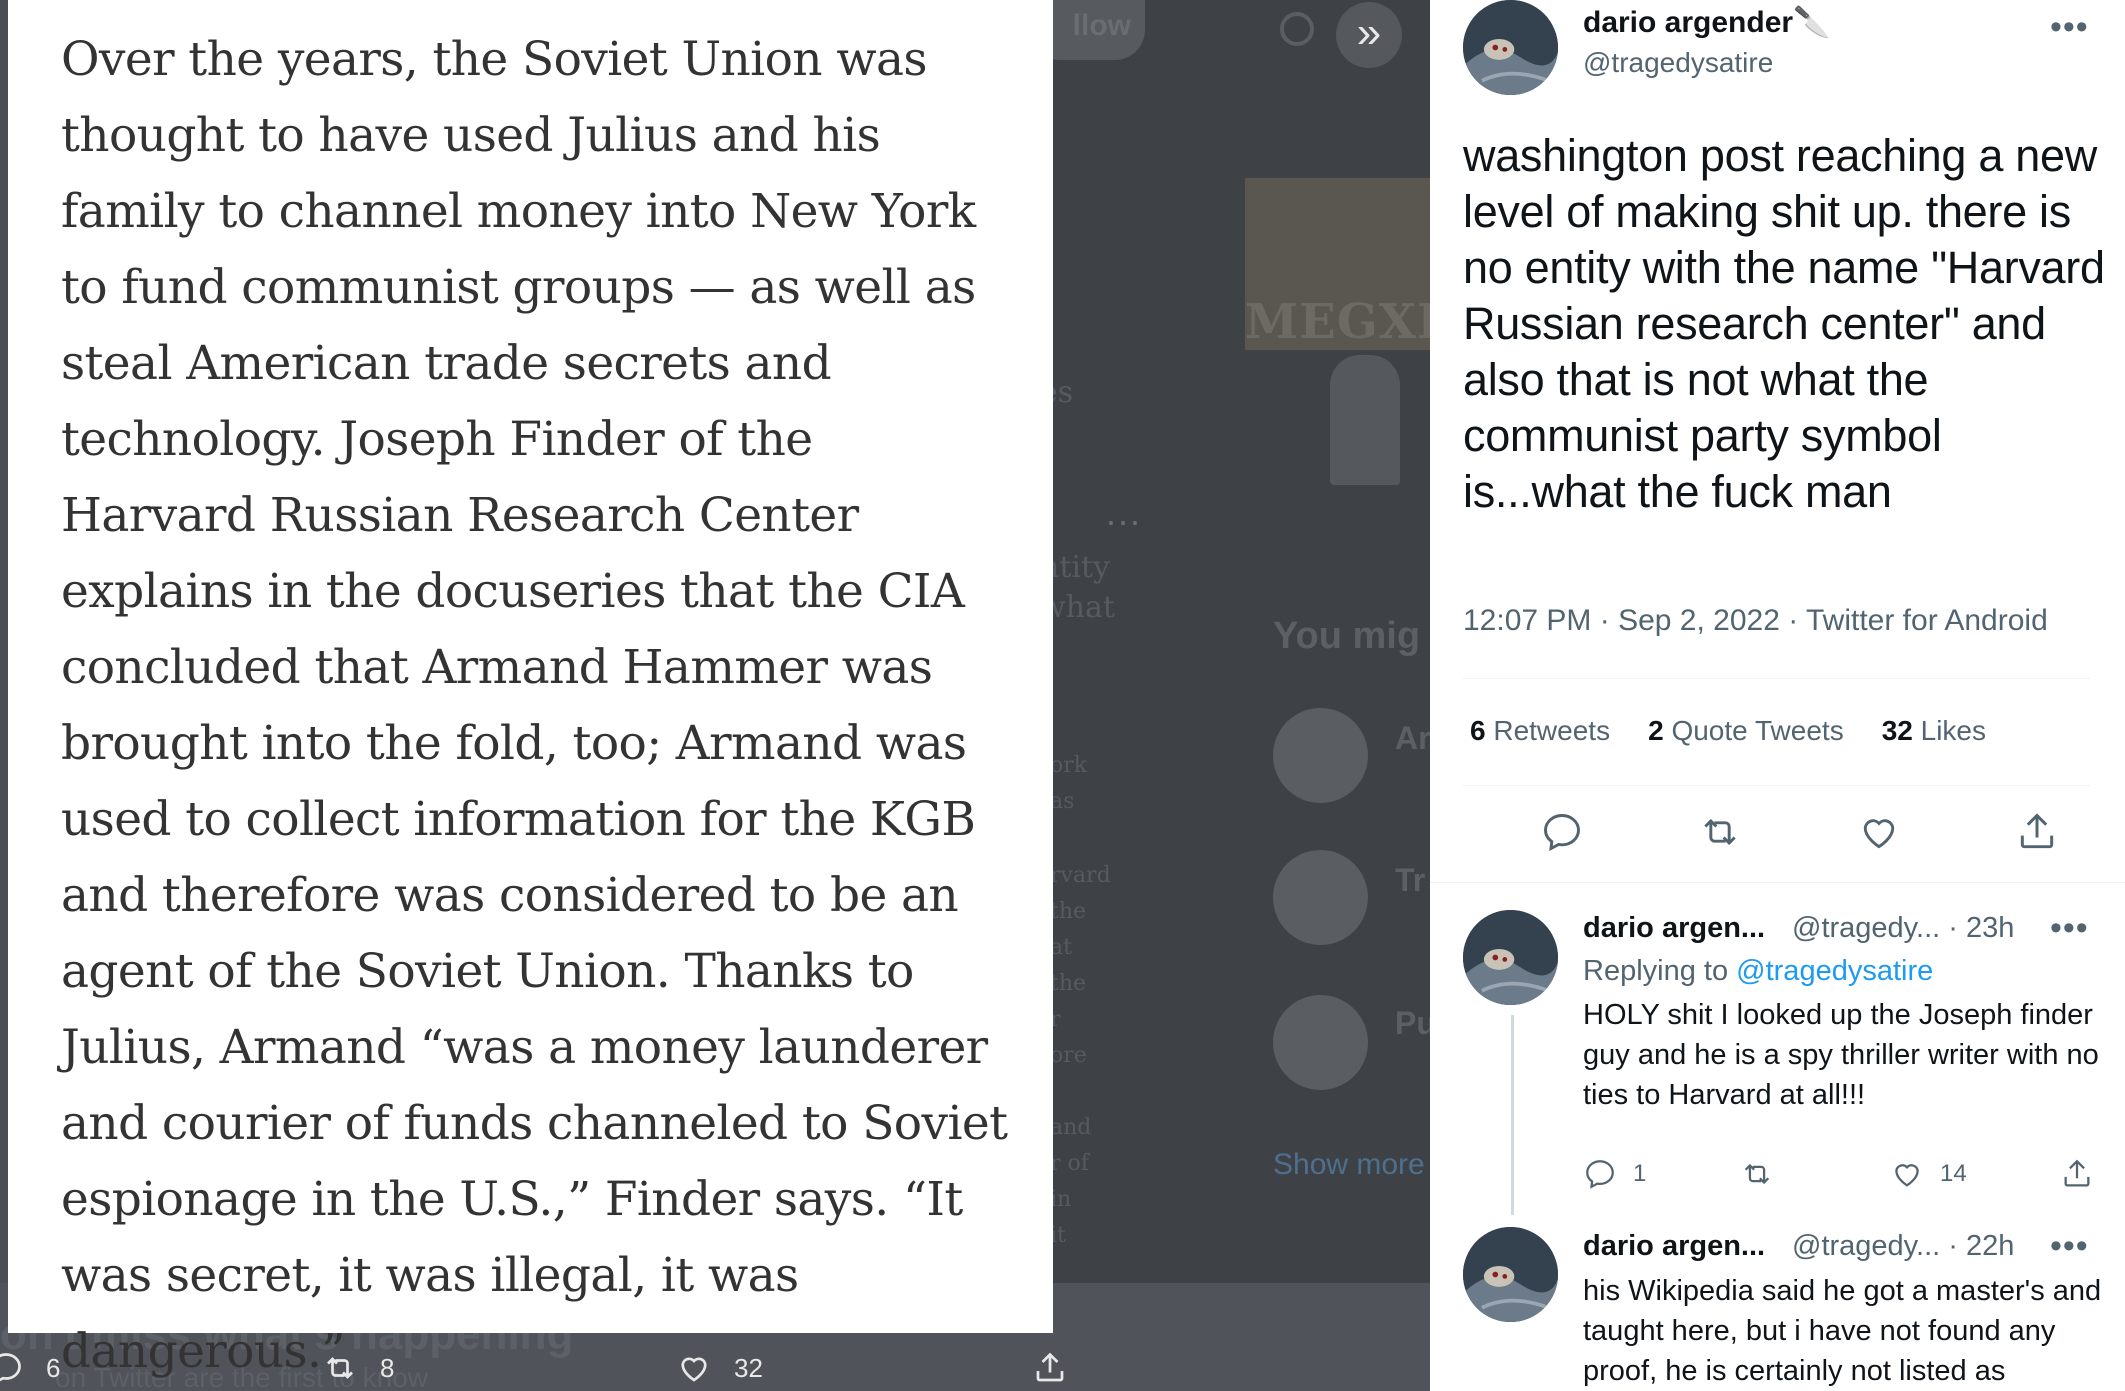 This screenshot has width=2125, height=1391. Describe the element at coordinates (387, 1367) in the screenshot. I see `retweet-count: 8` at that location.